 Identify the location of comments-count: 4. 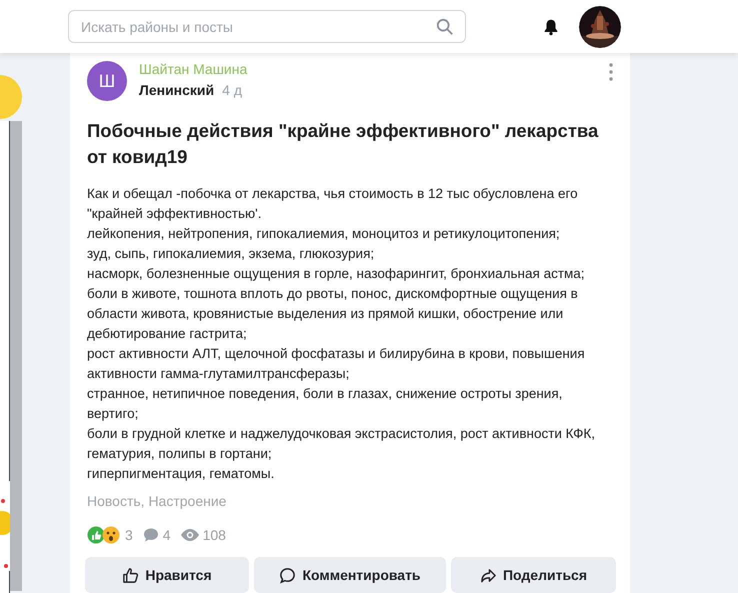
(166, 535).